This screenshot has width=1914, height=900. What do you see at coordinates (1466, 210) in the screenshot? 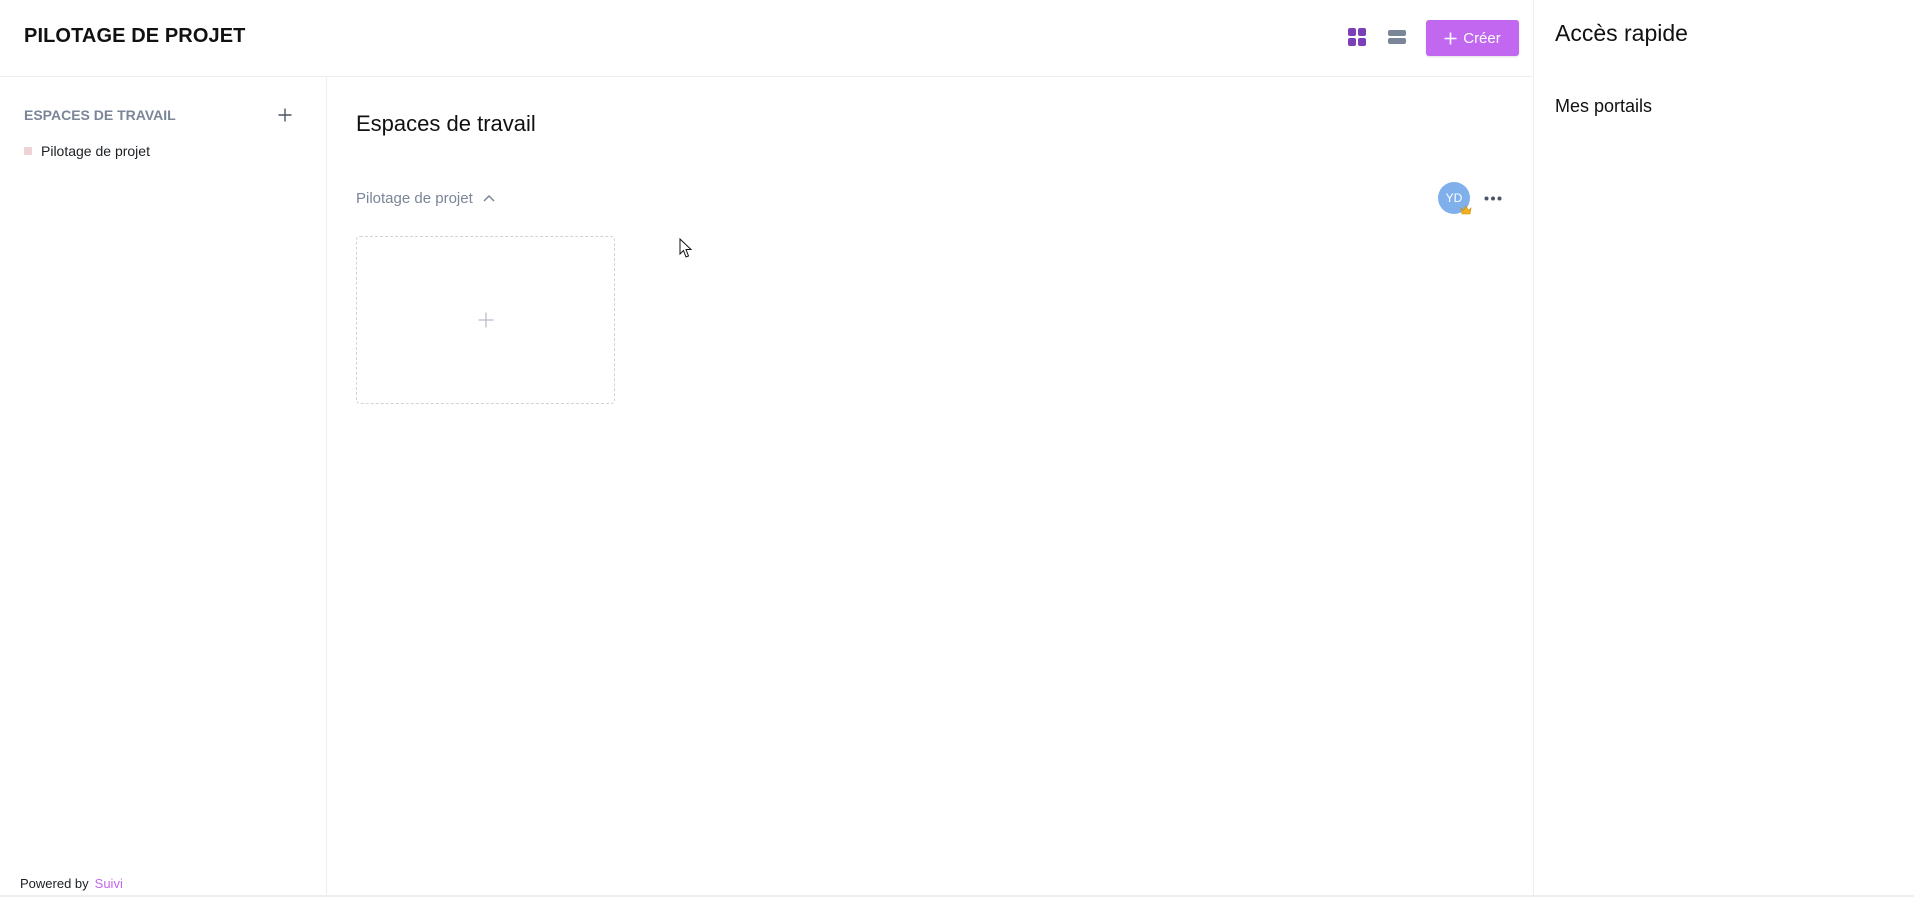
I see `crown-icon` at bounding box center [1466, 210].